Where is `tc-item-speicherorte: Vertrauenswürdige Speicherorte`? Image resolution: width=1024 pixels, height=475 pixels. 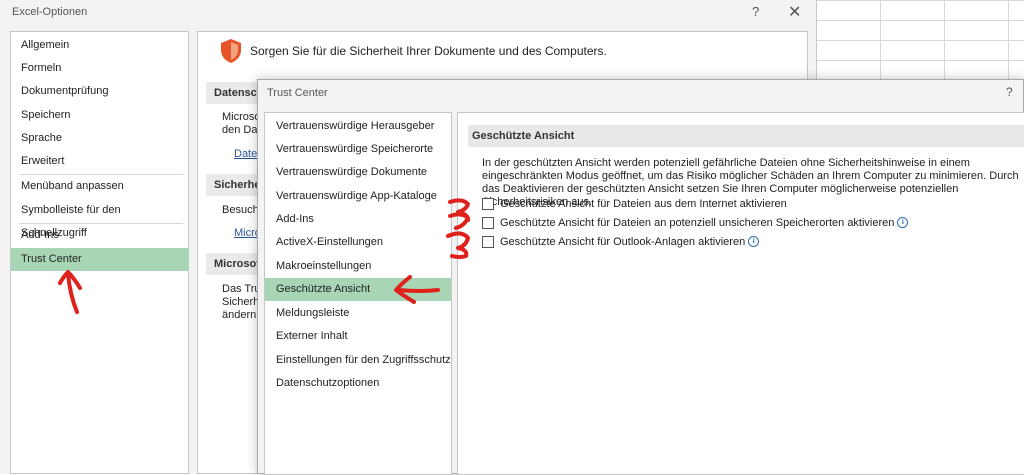
tc-item-speicherorte: Vertrauenswürdige Speicherorte is located at coordinates (358, 149).